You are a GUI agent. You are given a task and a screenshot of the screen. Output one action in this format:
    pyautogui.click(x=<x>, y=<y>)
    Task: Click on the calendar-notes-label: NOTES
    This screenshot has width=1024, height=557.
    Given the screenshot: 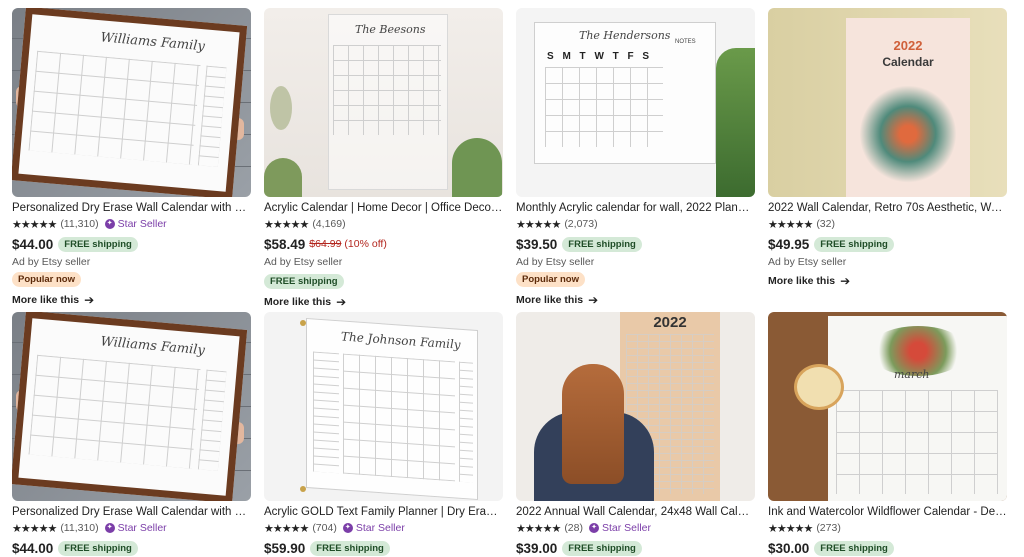 What is the action you would take?
    pyautogui.click(x=685, y=42)
    